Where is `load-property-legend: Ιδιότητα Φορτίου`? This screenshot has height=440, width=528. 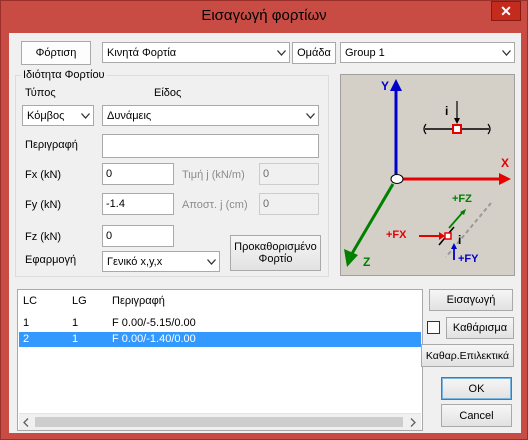 load-property-legend: Ιδιότητα Φορτίου is located at coordinates (64, 75).